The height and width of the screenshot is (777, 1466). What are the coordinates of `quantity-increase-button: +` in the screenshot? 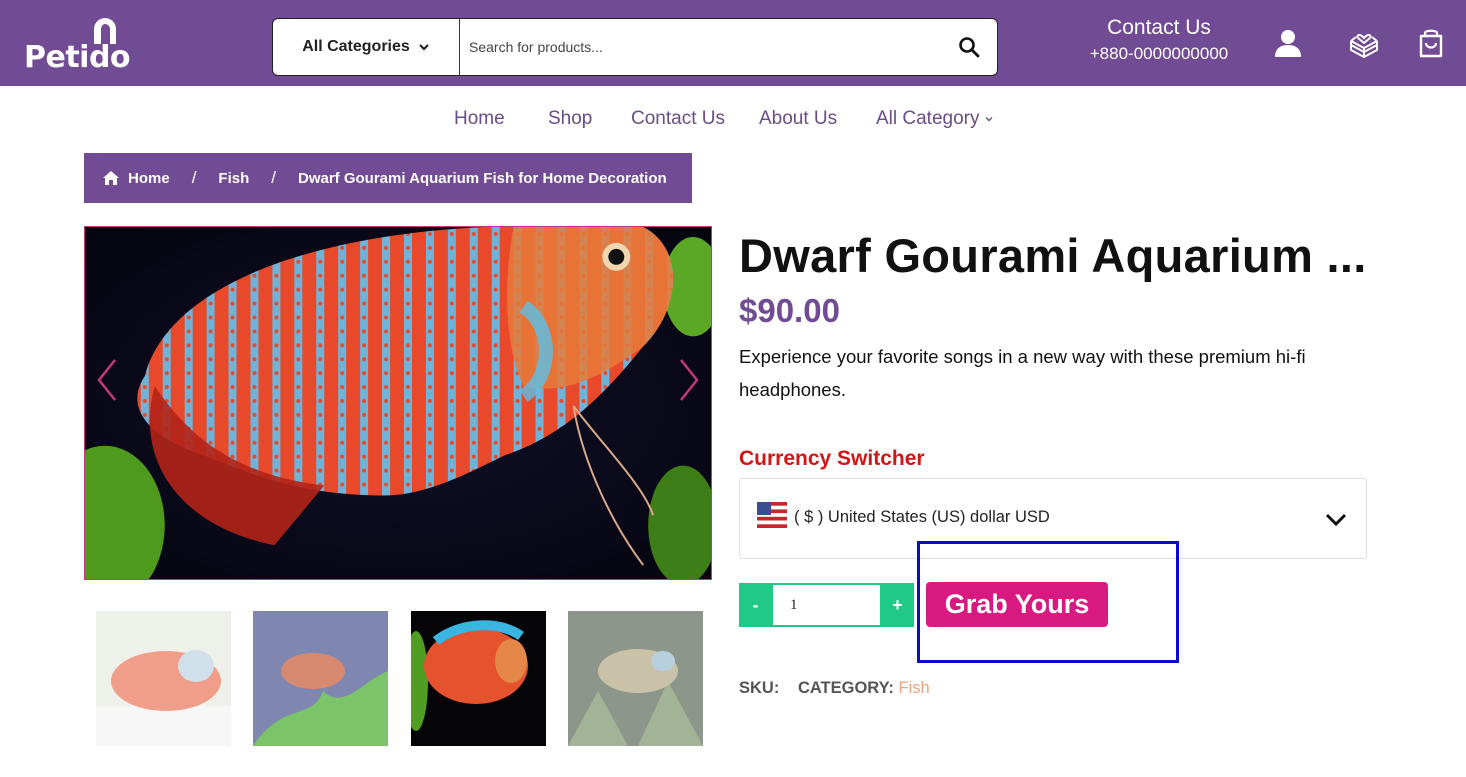 It's located at (897, 605).